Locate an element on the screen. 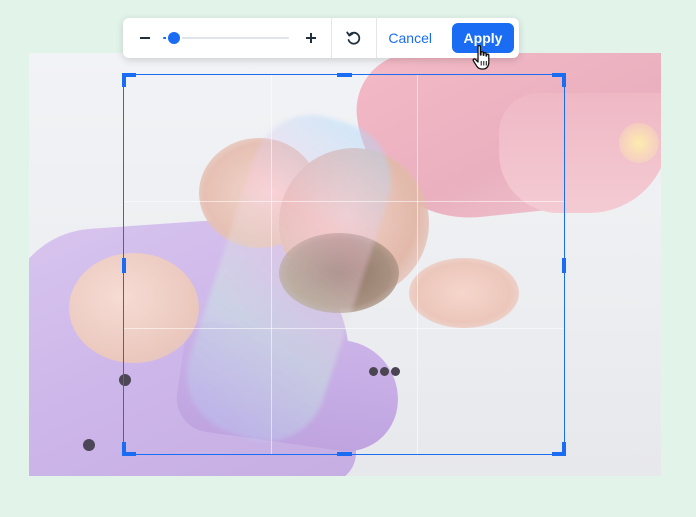  crop-actions: Cancel Apply is located at coordinates (448, 38).